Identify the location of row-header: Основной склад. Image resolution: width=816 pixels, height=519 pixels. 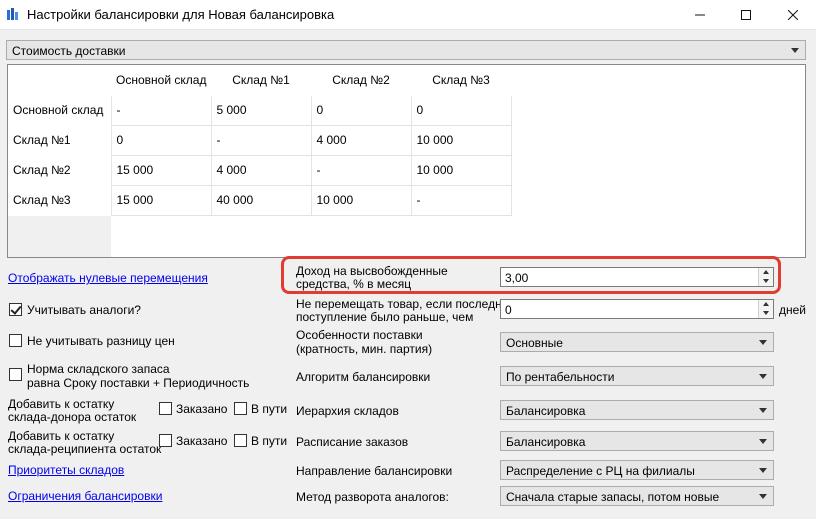
(59, 110).